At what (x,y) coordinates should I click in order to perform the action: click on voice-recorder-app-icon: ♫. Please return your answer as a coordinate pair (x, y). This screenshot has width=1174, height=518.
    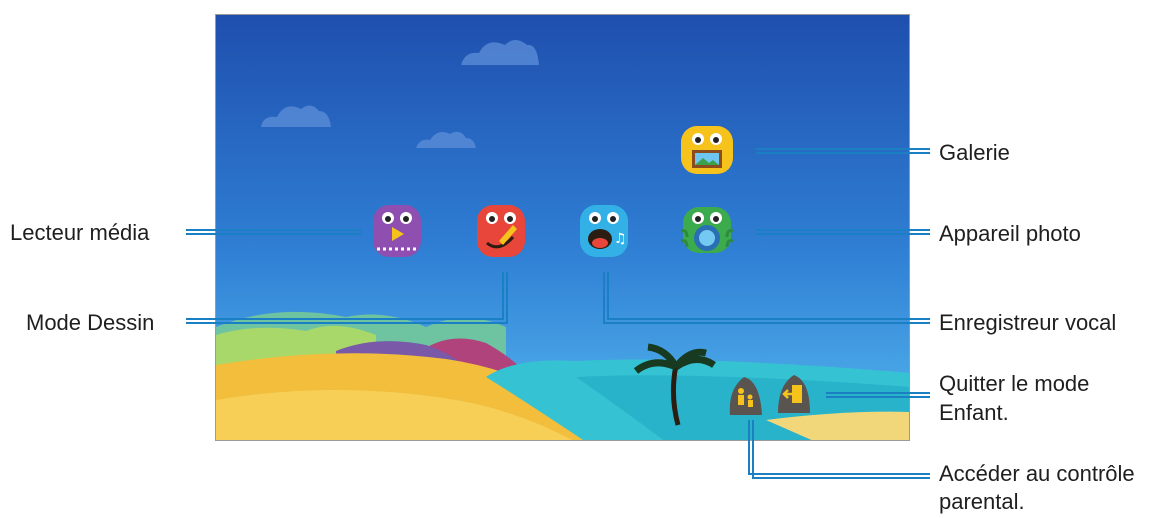
    Looking at the image, I should click on (604, 231).